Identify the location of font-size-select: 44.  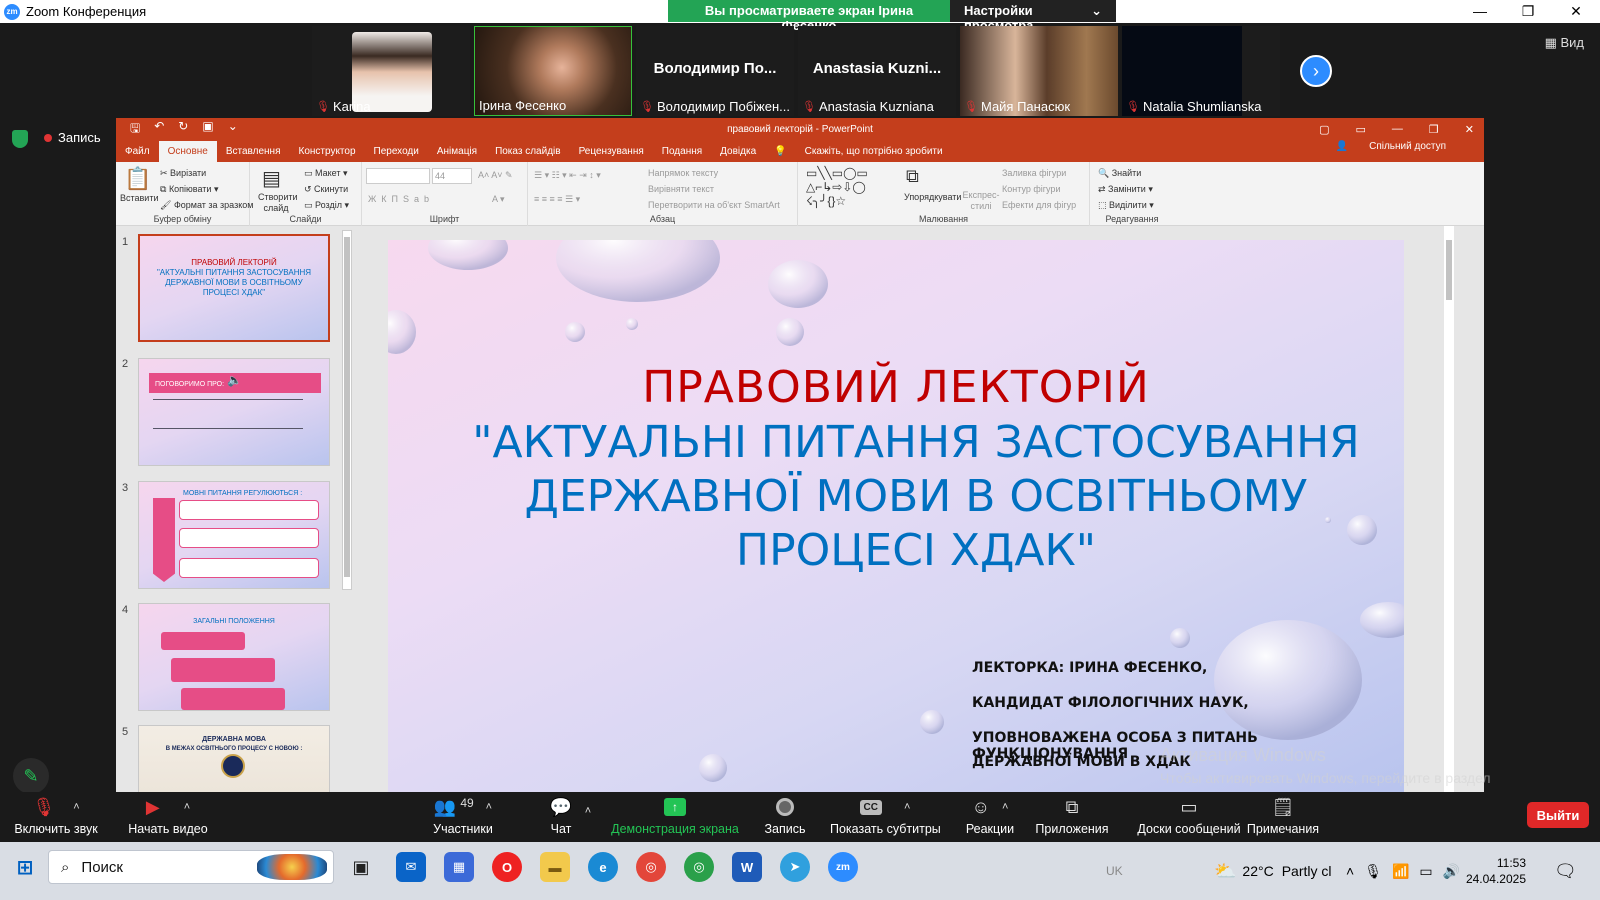
(452, 176).